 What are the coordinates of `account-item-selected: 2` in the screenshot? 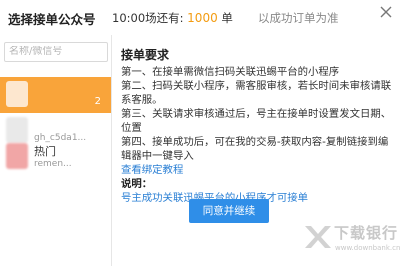 It's located at (55, 95).